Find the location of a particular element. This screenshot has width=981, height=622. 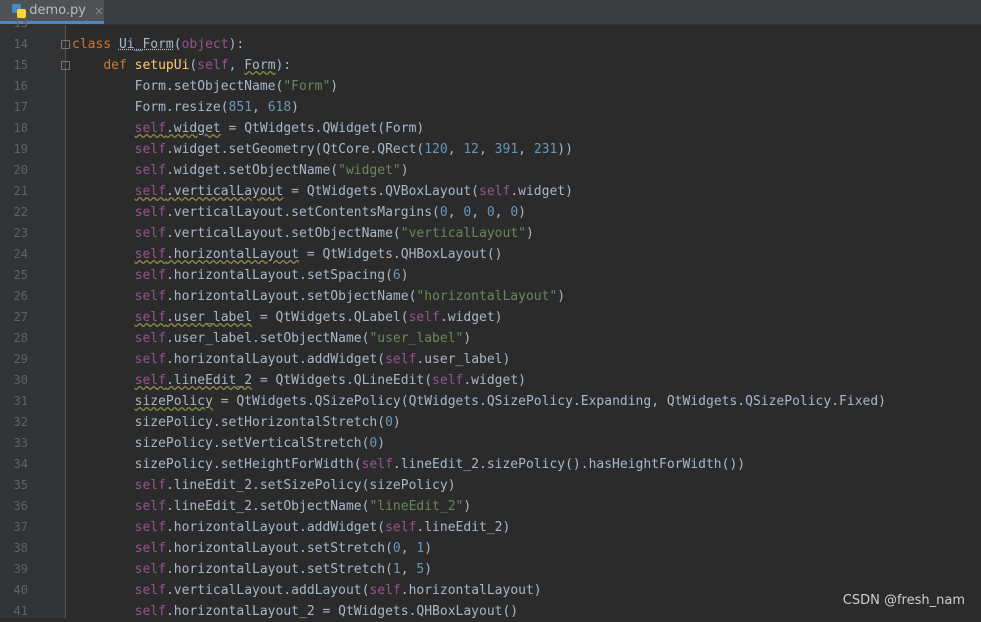

code-text: sizePolicy.setVerticalStretch(0) is located at coordinates (229, 443).